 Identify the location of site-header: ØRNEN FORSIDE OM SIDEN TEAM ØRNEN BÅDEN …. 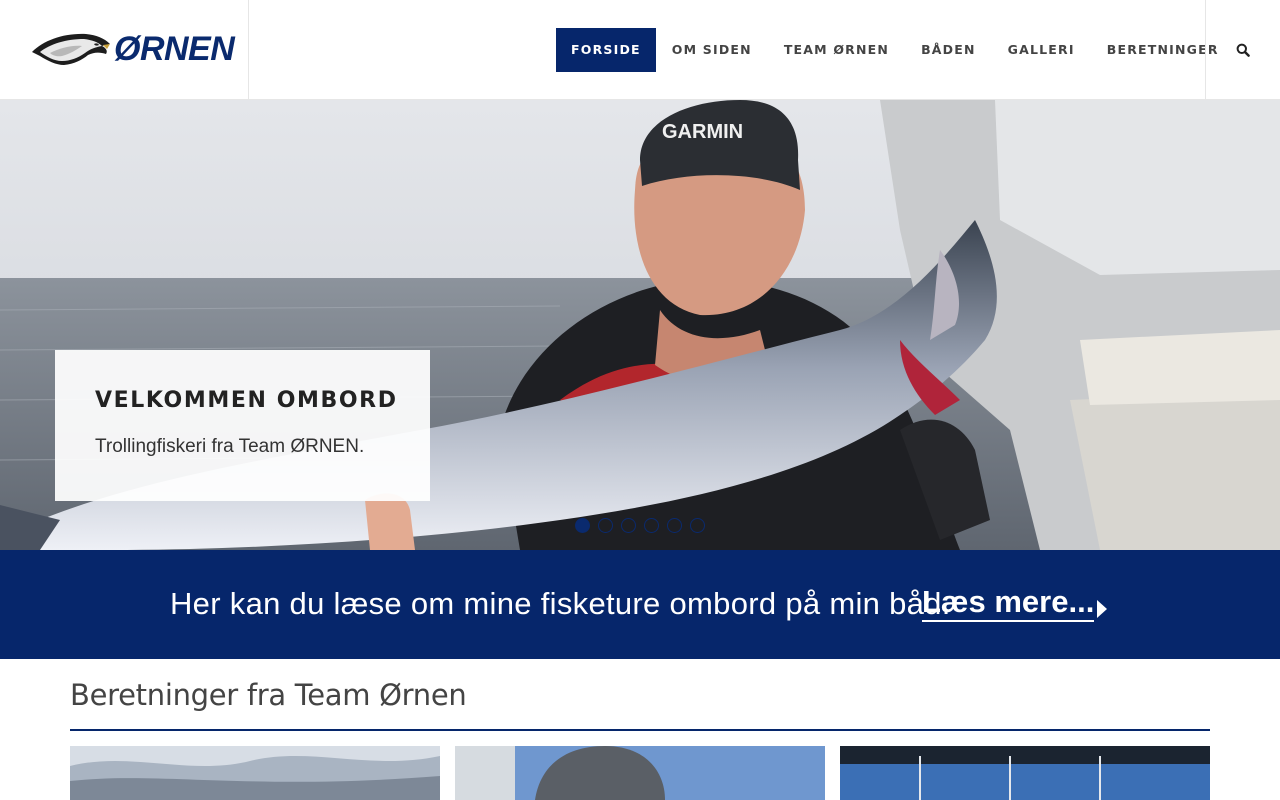
(640, 50).